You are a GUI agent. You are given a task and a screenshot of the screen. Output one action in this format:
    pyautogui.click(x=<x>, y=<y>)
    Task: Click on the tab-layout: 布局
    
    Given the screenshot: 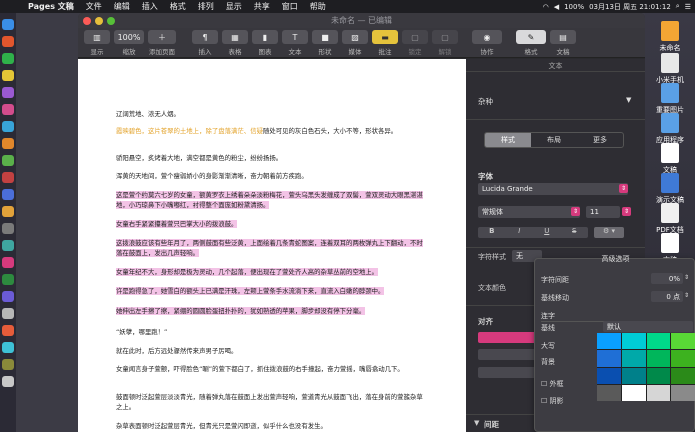 What is the action you would take?
    pyautogui.click(x=554, y=140)
    